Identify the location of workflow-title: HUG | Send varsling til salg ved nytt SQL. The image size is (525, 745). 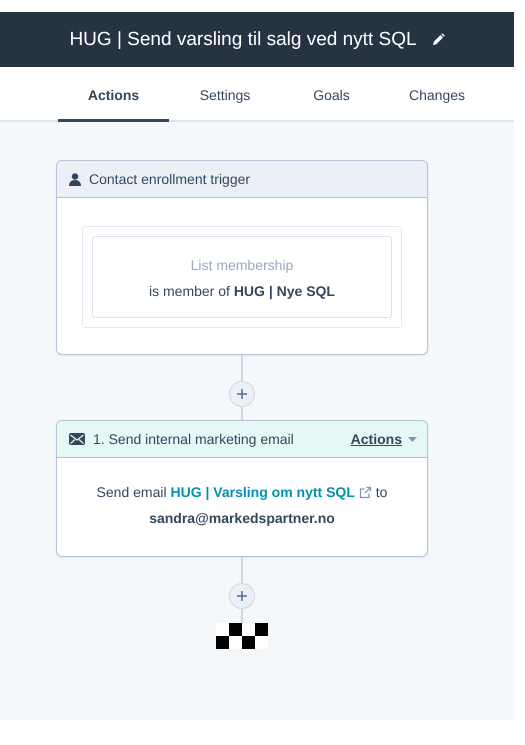
(243, 39).